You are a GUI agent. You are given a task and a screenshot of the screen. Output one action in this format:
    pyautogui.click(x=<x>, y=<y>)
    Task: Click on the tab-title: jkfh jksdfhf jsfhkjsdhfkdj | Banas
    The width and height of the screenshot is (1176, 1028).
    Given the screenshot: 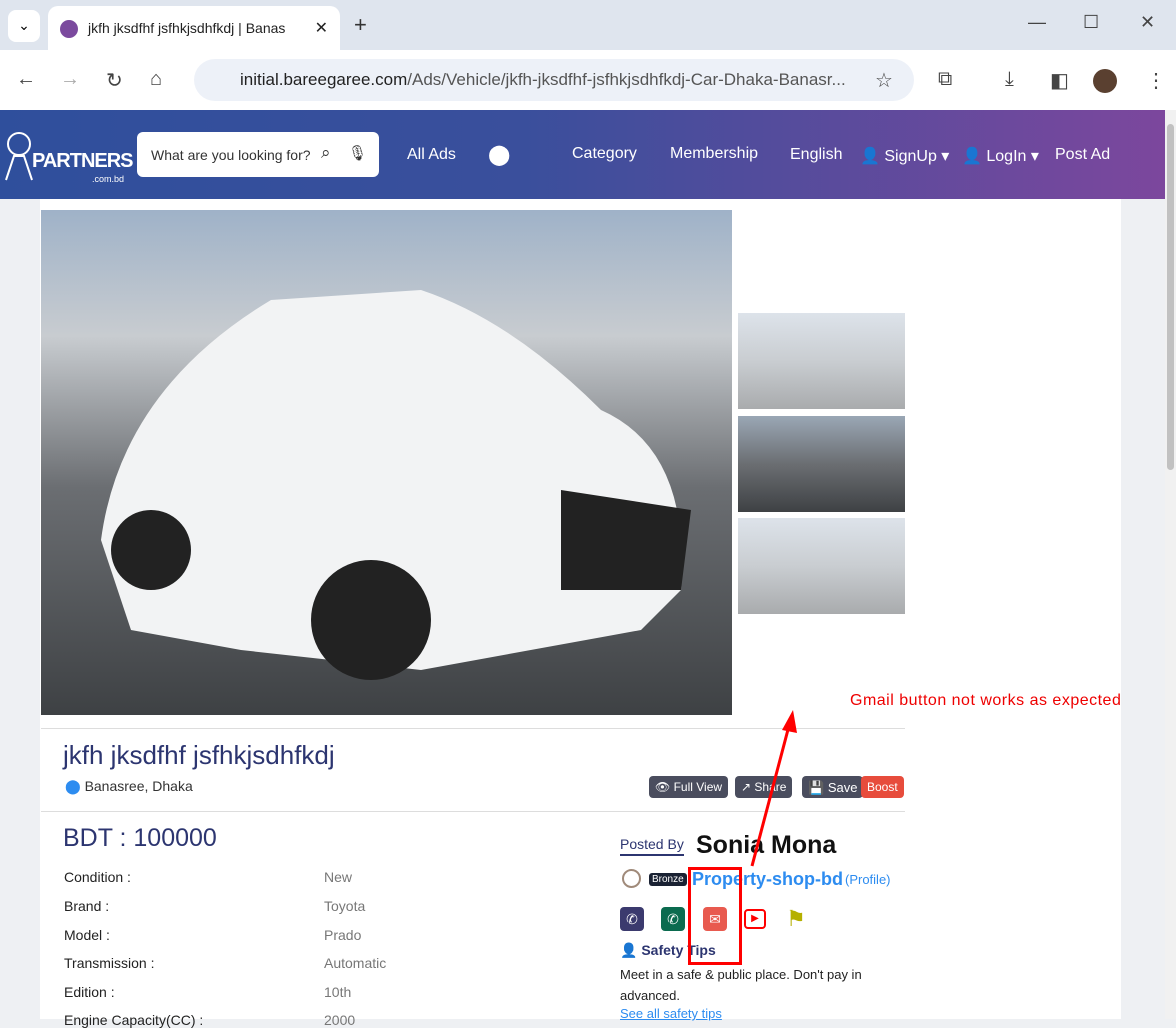 What is the action you would take?
    pyautogui.click(x=187, y=28)
    